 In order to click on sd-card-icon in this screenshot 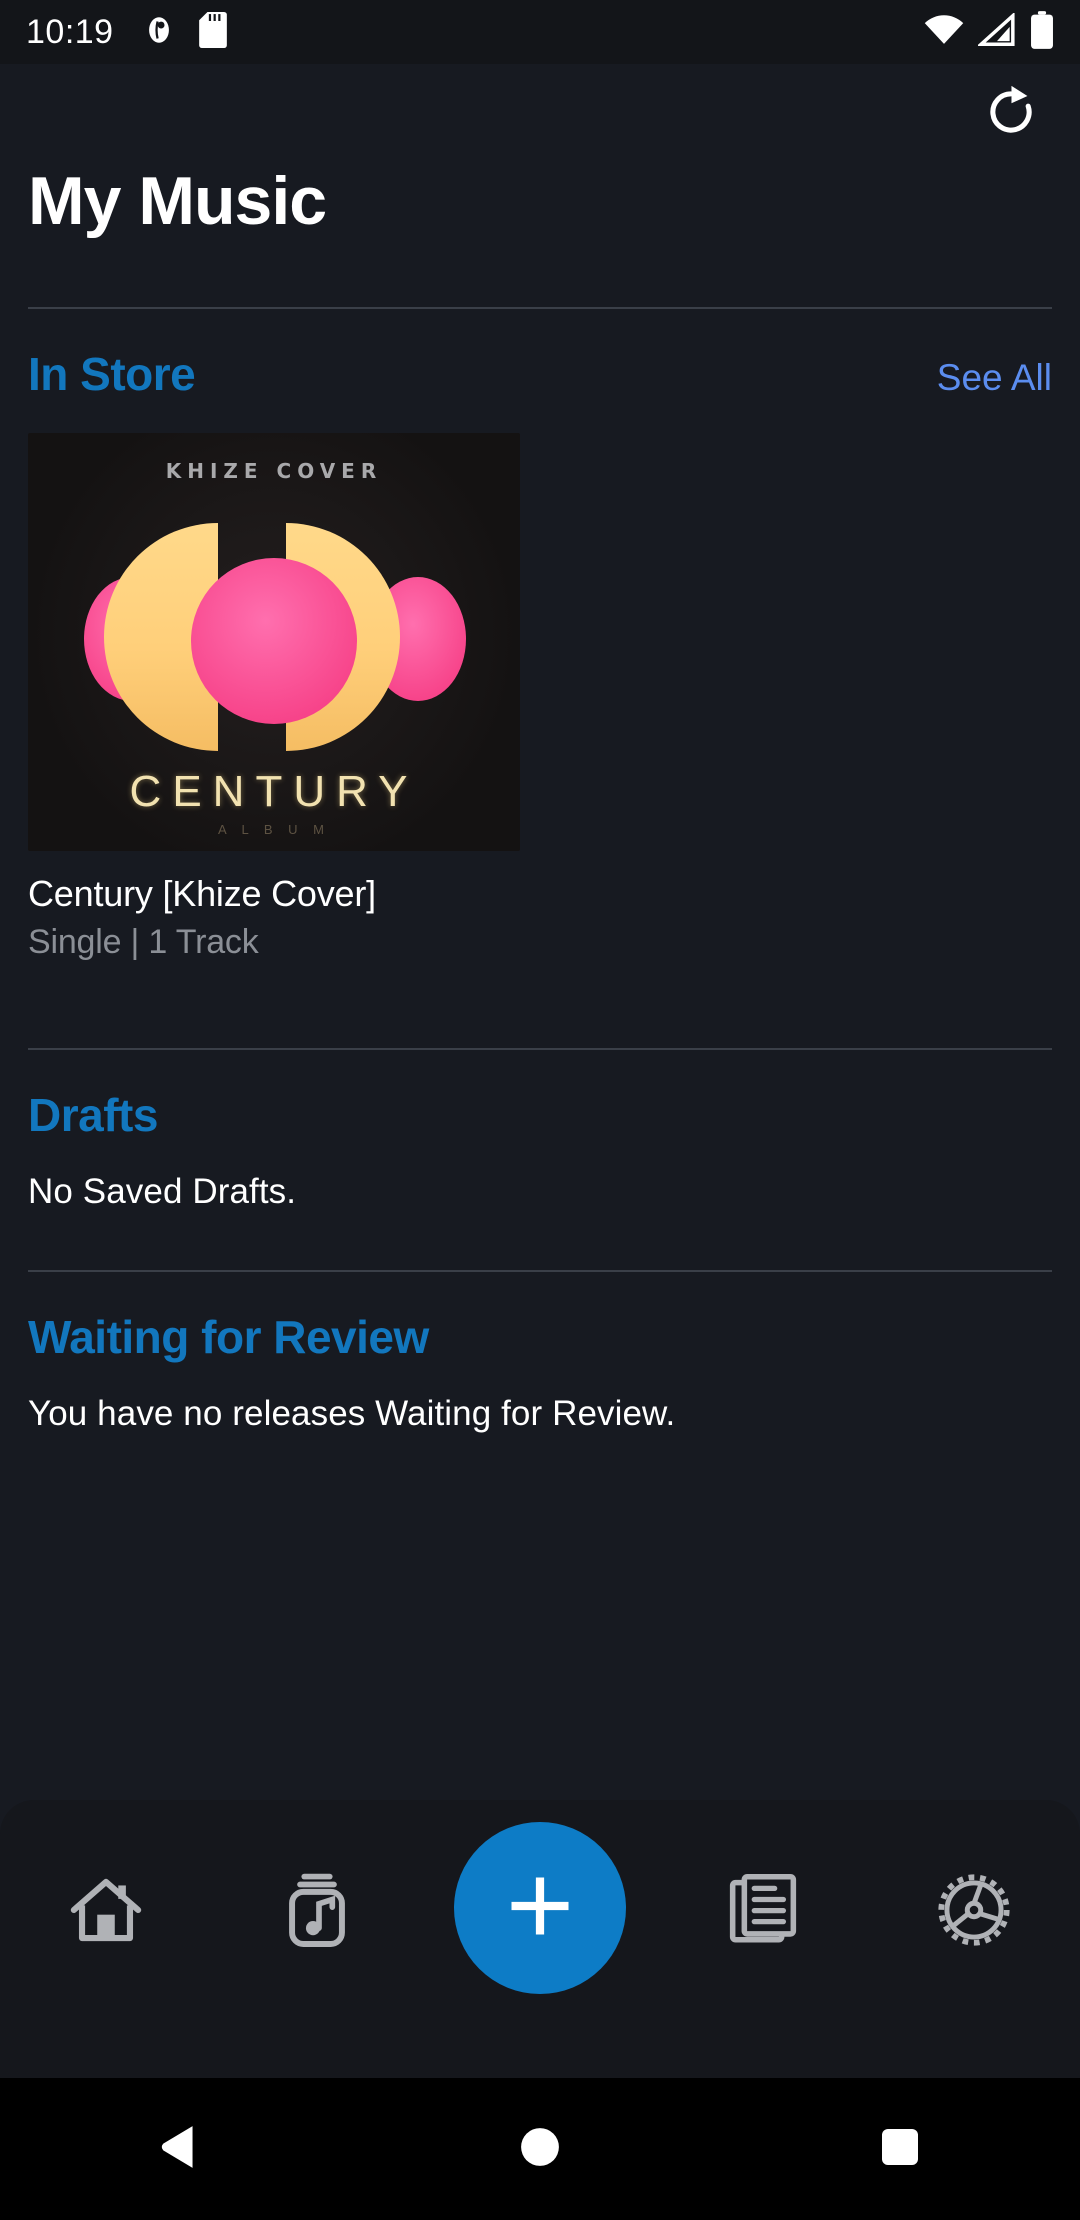, I will do `click(213, 32)`.